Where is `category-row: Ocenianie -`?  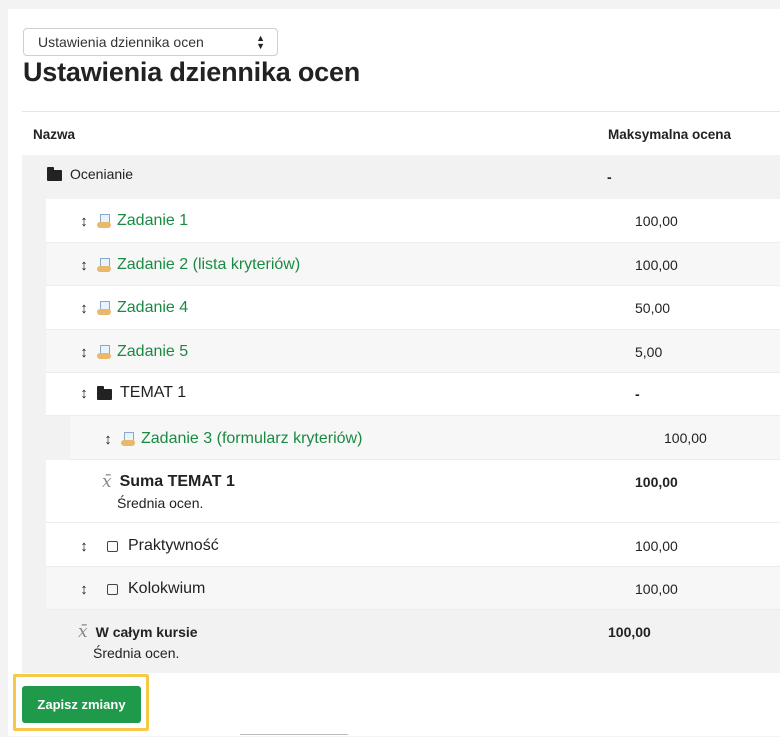
category-row: Ocenianie - is located at coordinates (401, 177).